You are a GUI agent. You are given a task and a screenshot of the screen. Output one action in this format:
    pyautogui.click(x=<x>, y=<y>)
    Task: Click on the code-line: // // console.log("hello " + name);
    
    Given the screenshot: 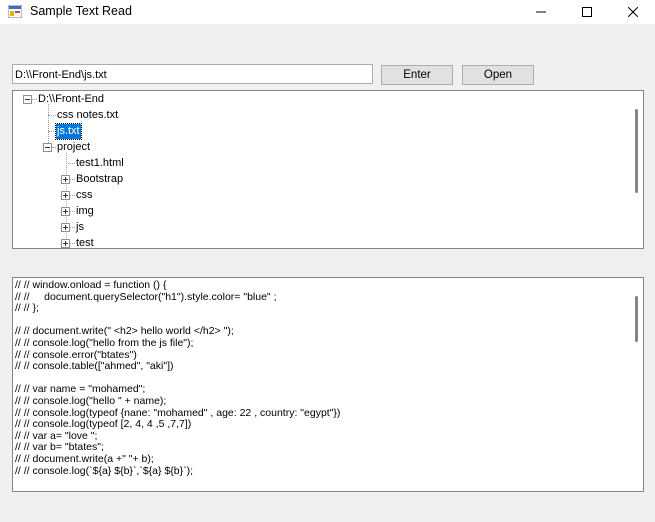 What is the action you would take?
    pyautogui.click(x=91, y=401)
    